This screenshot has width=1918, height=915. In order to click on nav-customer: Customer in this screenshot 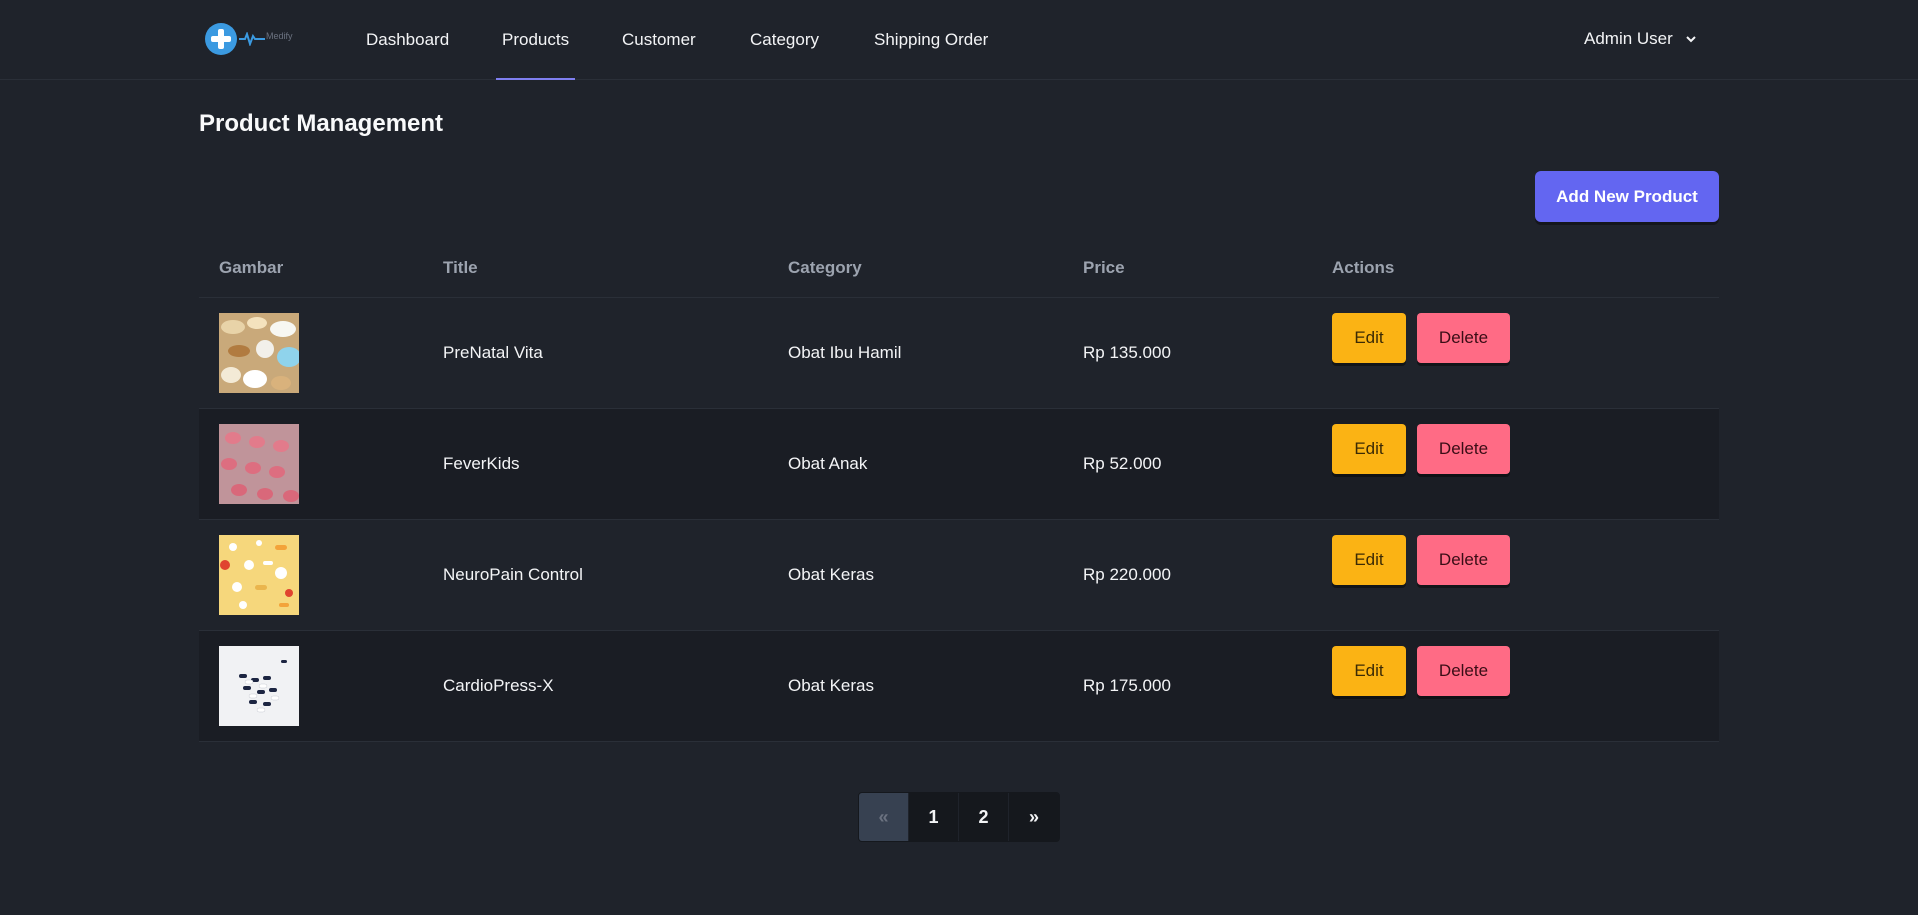, I will do `click(659, 40)`.